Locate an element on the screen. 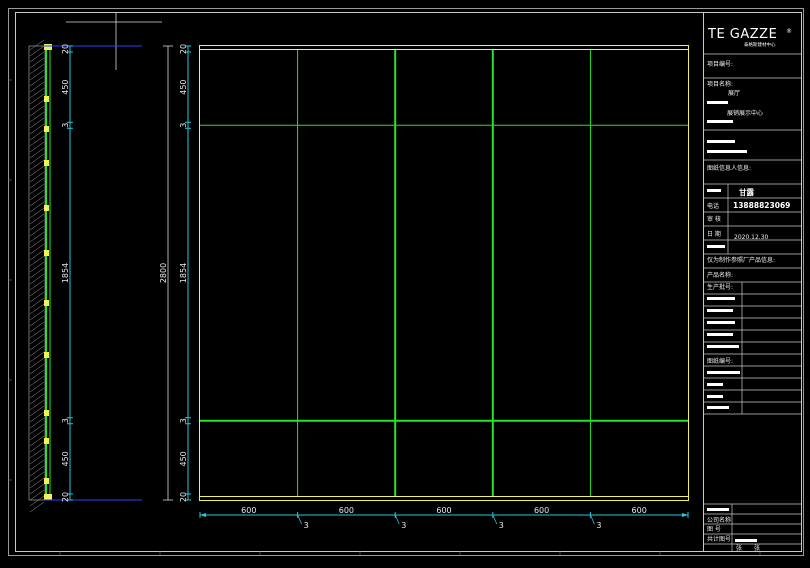  registered-mark-icon: ® is located at coordinates (789, 31).